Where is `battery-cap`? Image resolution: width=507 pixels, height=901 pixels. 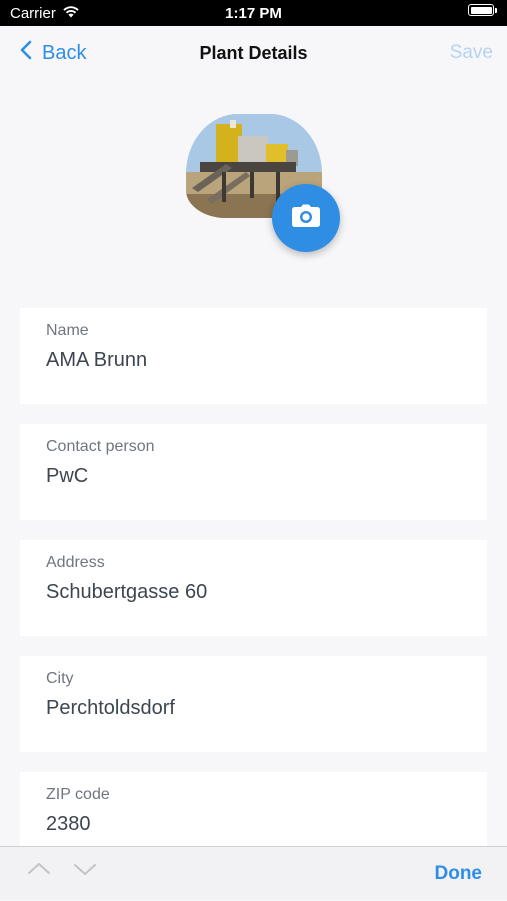
battery-cap is located at coordinates (496, 10).